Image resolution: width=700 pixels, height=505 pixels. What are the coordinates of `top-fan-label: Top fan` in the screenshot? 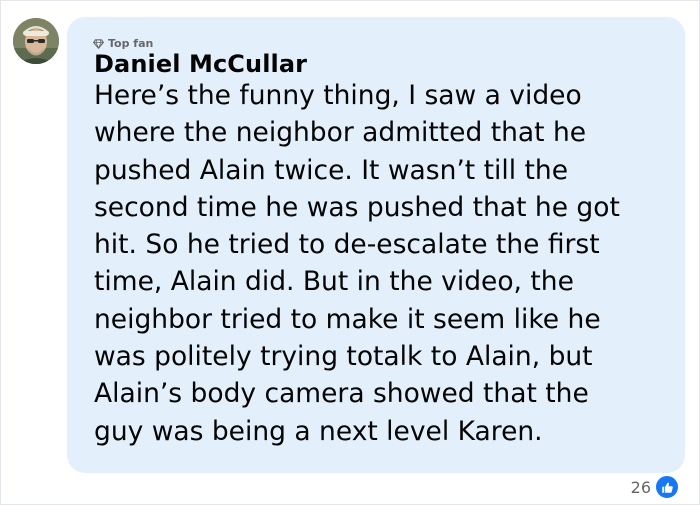 It's located at (131, 43).